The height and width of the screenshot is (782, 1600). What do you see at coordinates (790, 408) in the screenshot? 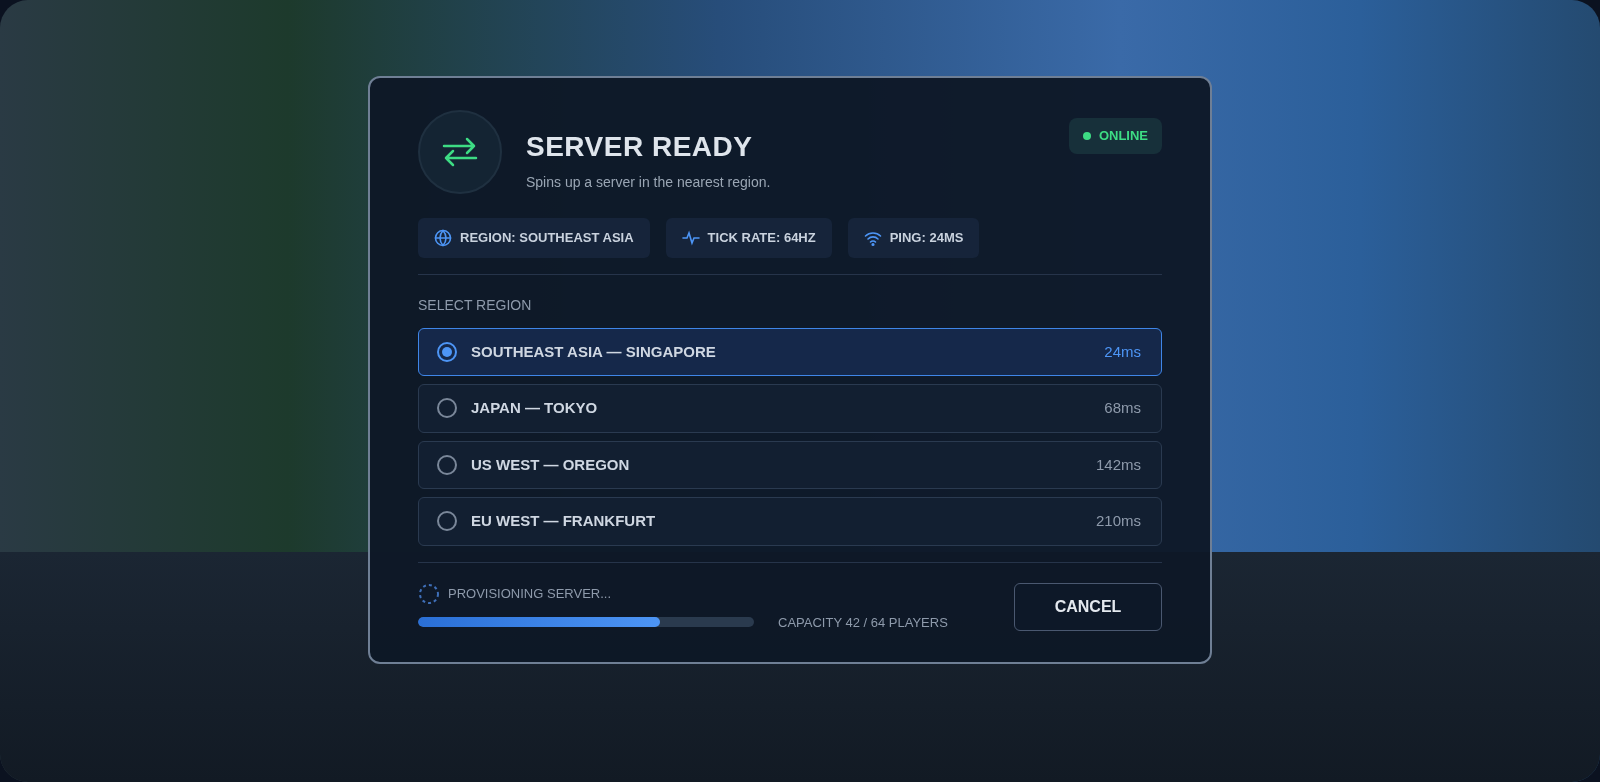
I see `region-option: JAPAN — TOKYO 68ms` at bounding box center [790, 408].